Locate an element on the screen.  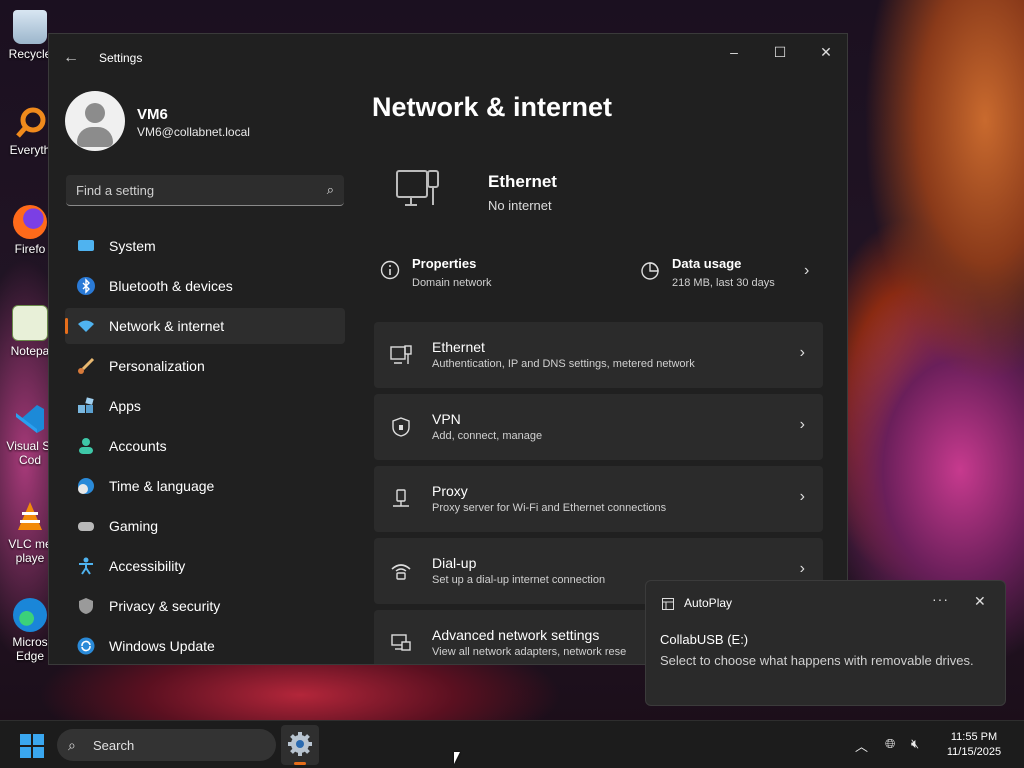
autoplay-icon is located at coordinates (668, 603).